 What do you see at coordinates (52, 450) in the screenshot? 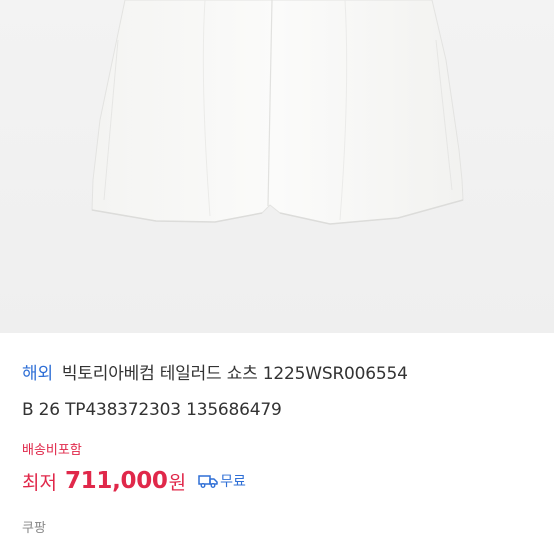
I see `shipping-note: 배송비포함` at bounding box center [52, 450].